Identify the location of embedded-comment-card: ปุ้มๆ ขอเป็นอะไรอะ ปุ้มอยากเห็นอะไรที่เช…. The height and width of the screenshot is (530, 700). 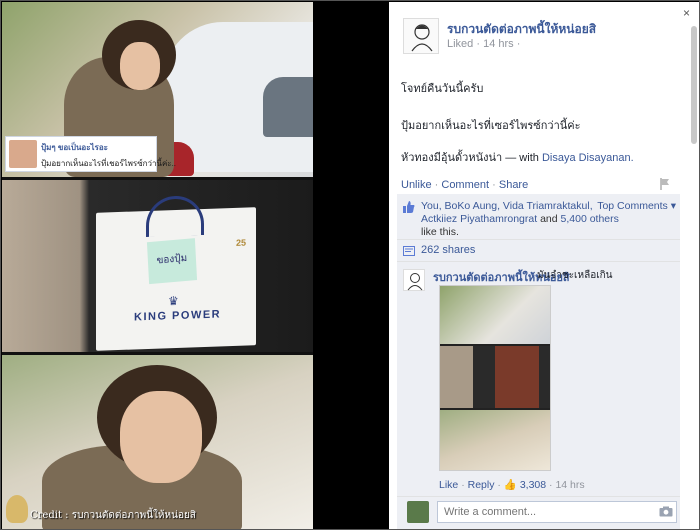
(90, 154).